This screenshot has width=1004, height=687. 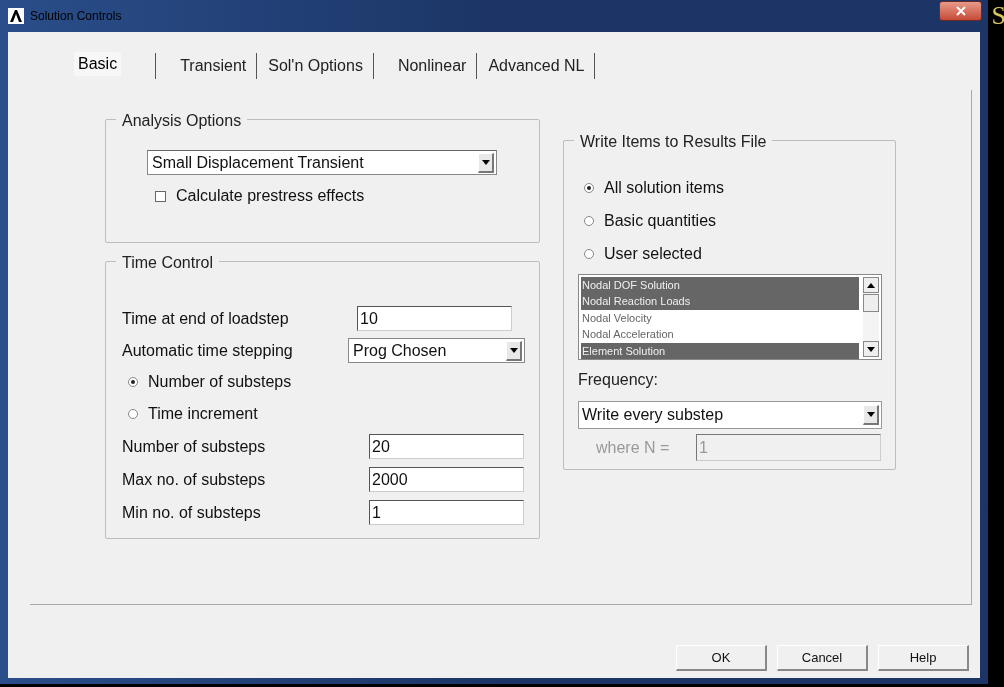 What do you see at coordinates (720, 301) in the screenshot?
I see `list-item: Nodal Reaction Loads` at bounding box center [720, 301].